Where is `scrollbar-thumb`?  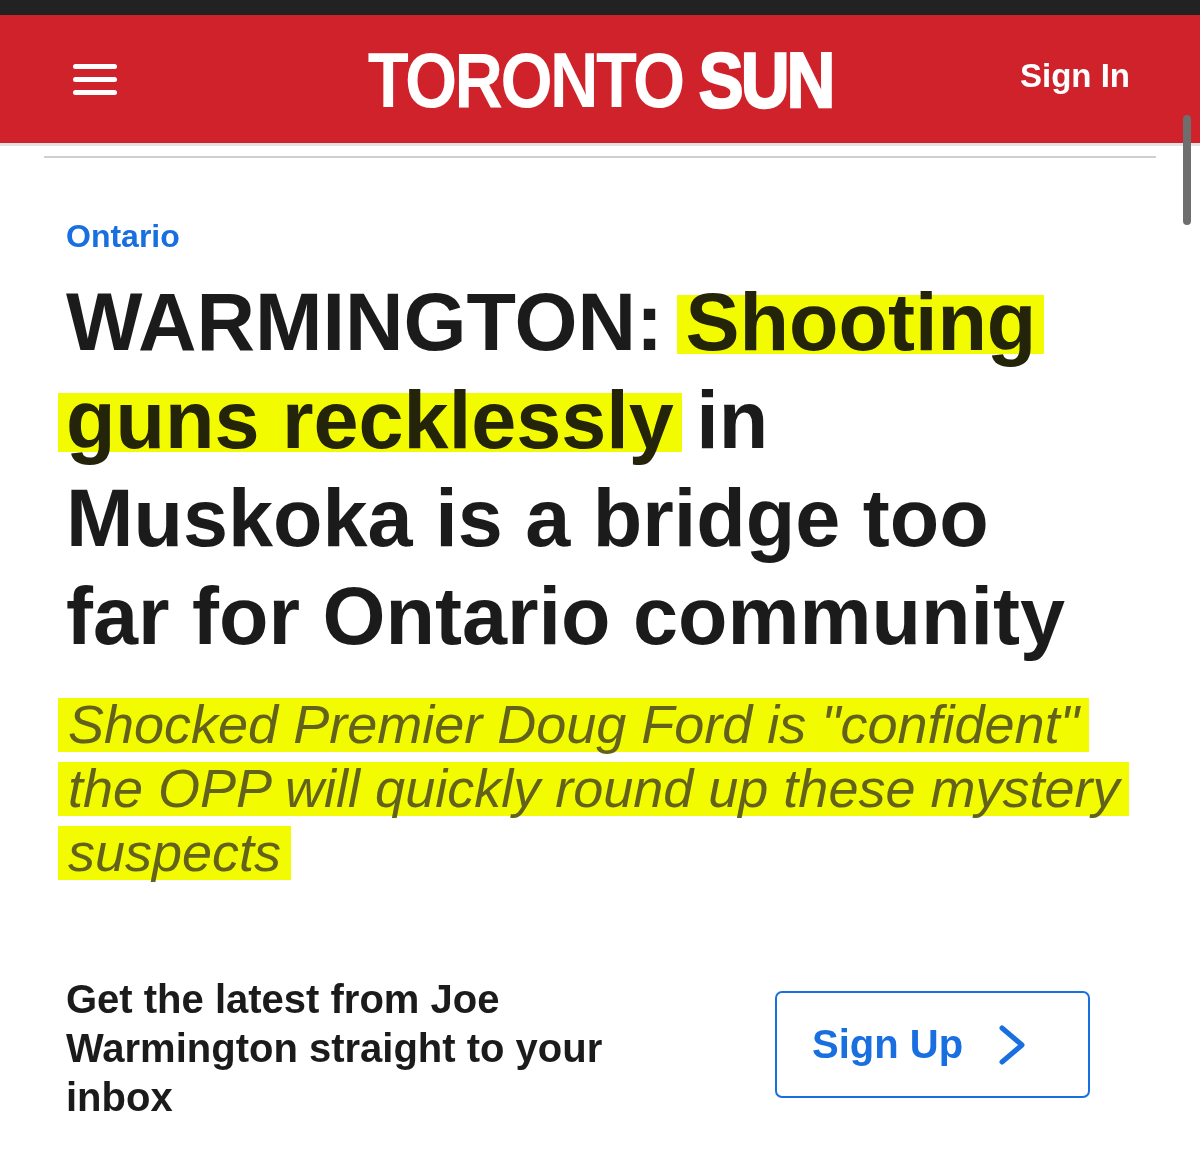 scrollbar-thumb is located at coordinates (1187, 170).